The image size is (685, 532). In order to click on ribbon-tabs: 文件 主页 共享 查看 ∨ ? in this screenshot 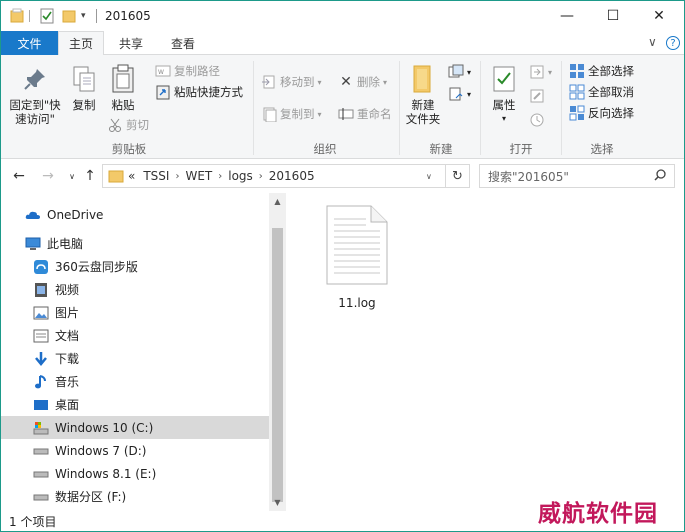, I will do `click(342, 43)`.